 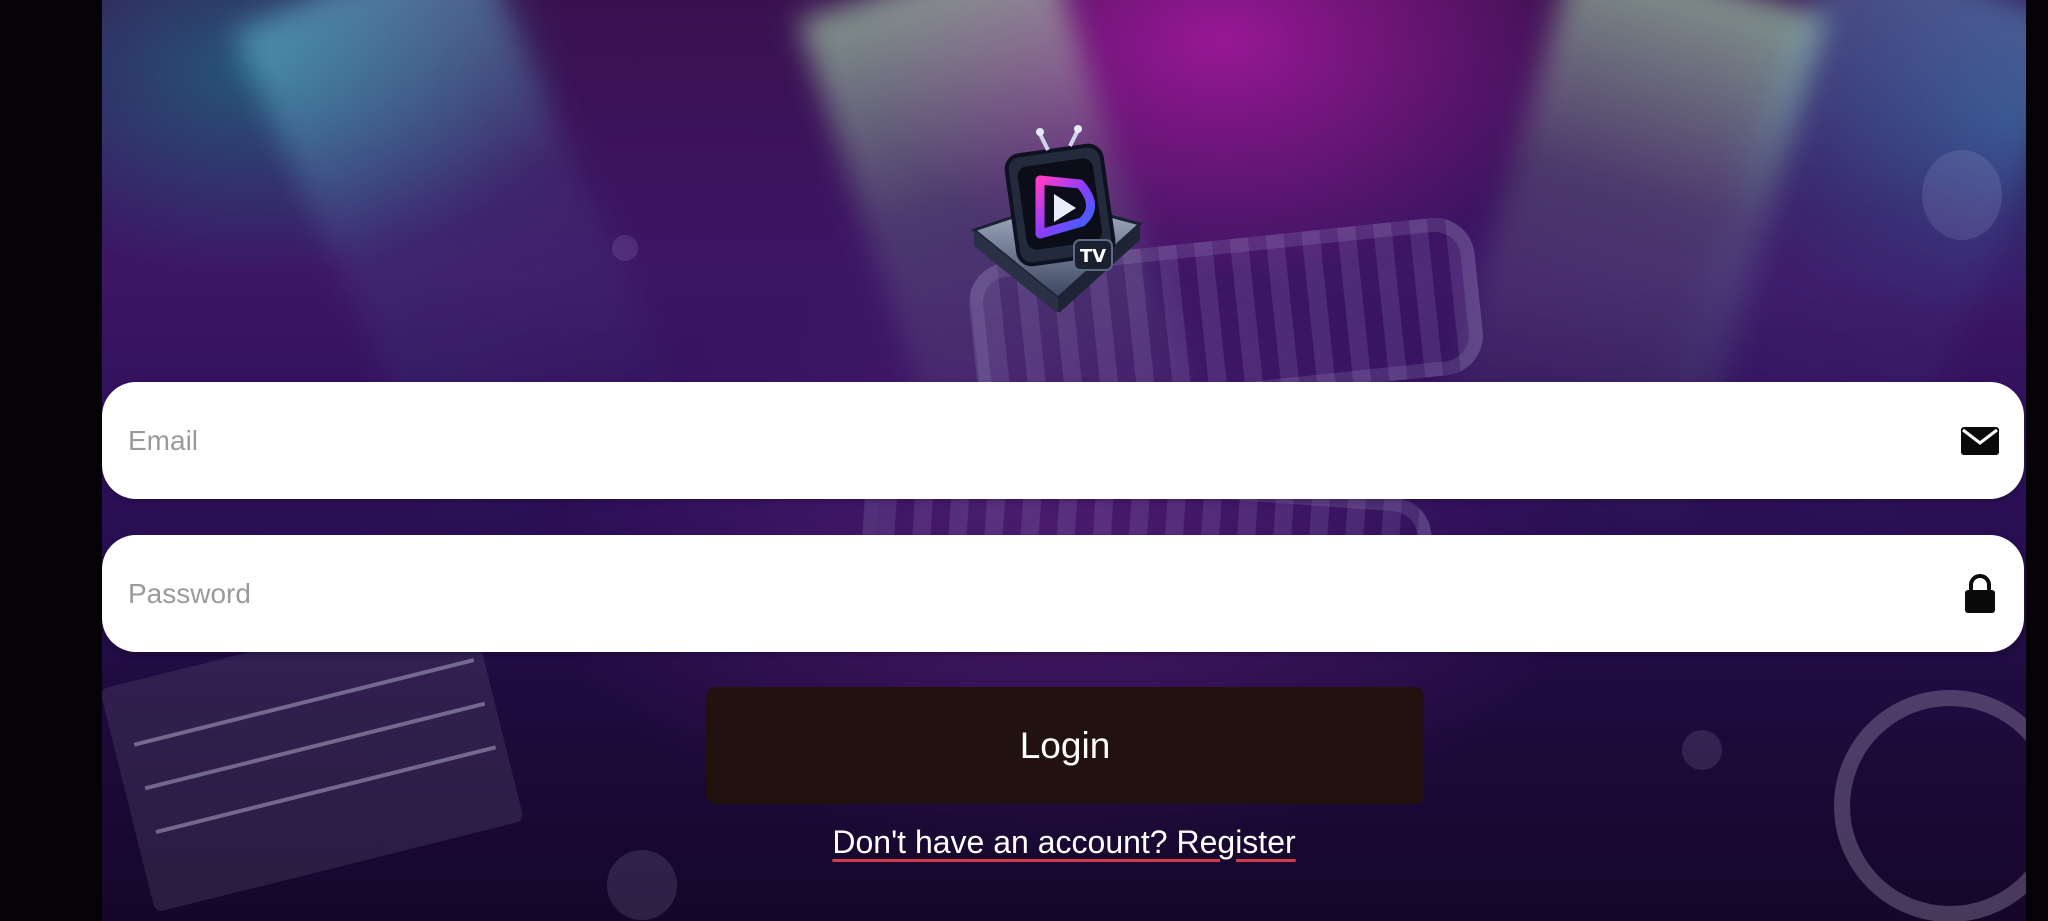 I want to click on register-prompt: Don't have an account? Register, so click(x=1064, y=842).